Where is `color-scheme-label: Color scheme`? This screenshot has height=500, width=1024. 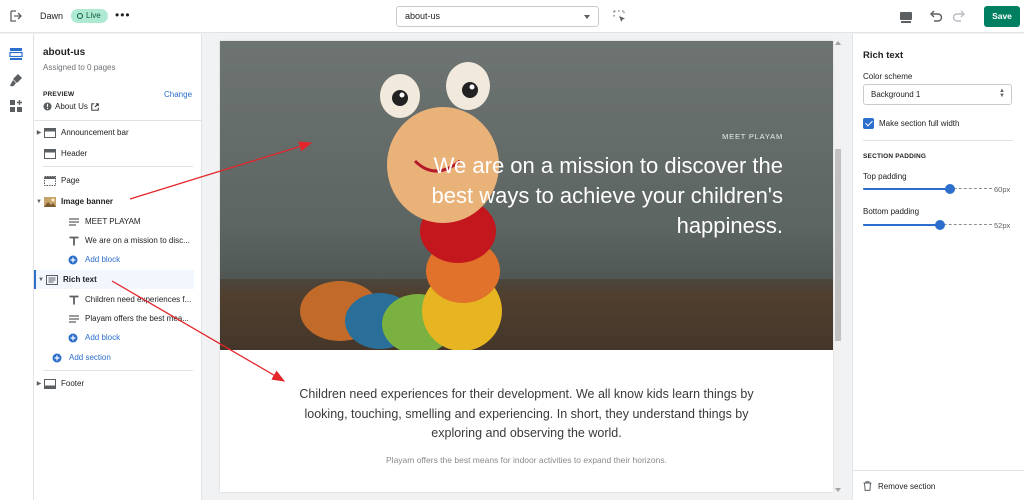 color-scheme-label: Color scheme is located at coordinates (888, 76).